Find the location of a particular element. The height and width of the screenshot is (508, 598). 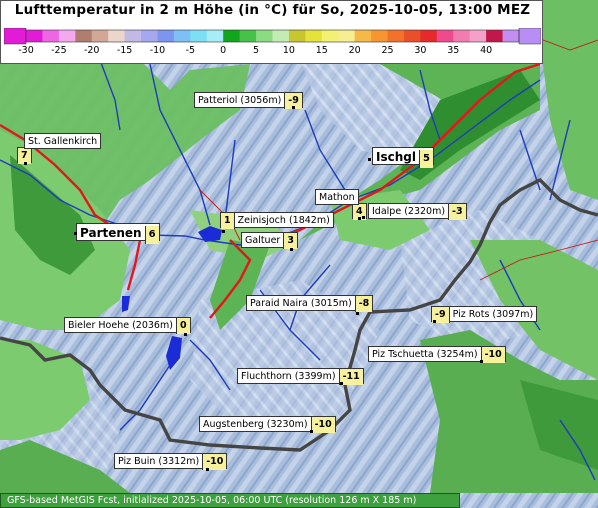

temperature-value: 0 is located at coordinates (182, 326).